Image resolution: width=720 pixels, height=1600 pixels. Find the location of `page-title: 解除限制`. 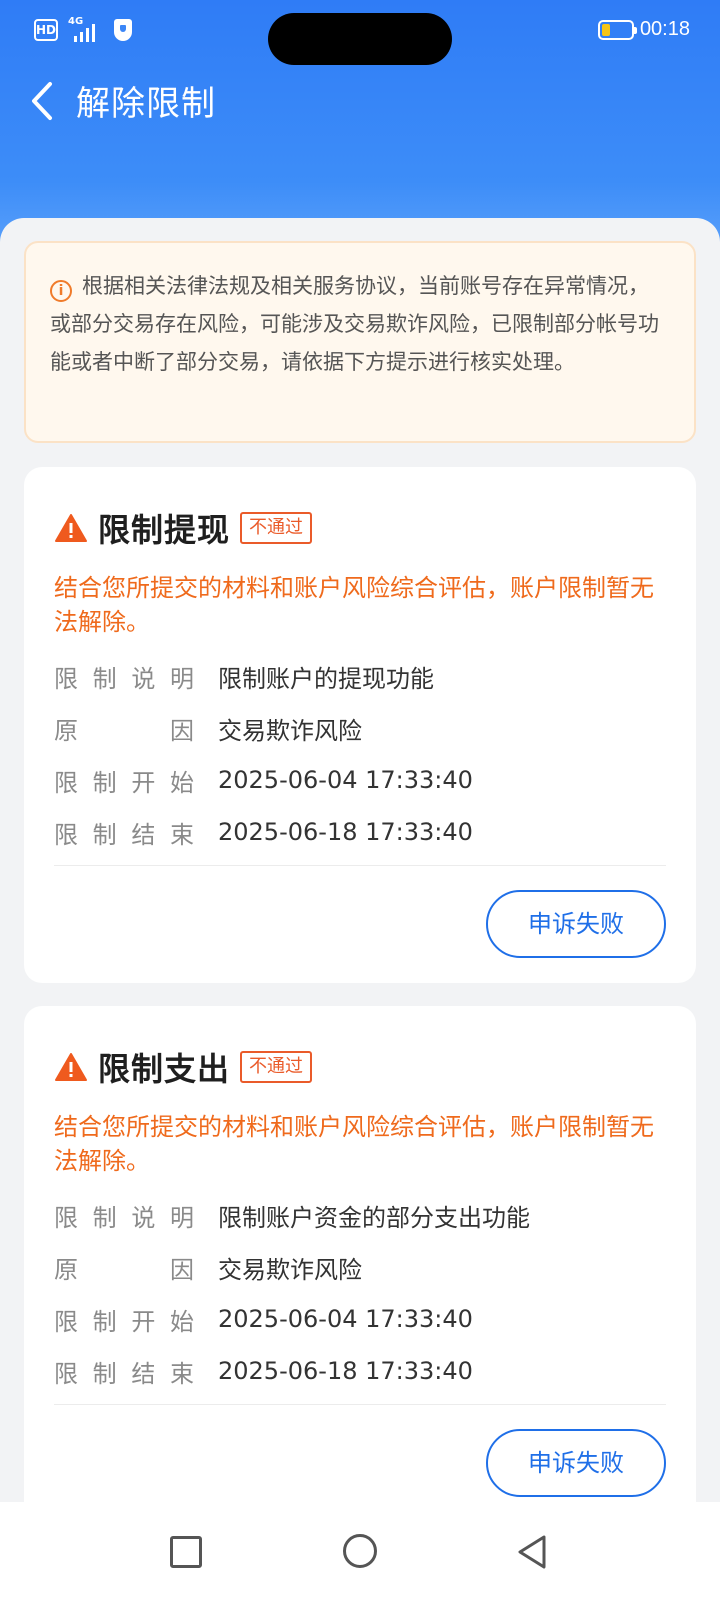

page-title: 解除限制 is located at coordinates (146, 104).